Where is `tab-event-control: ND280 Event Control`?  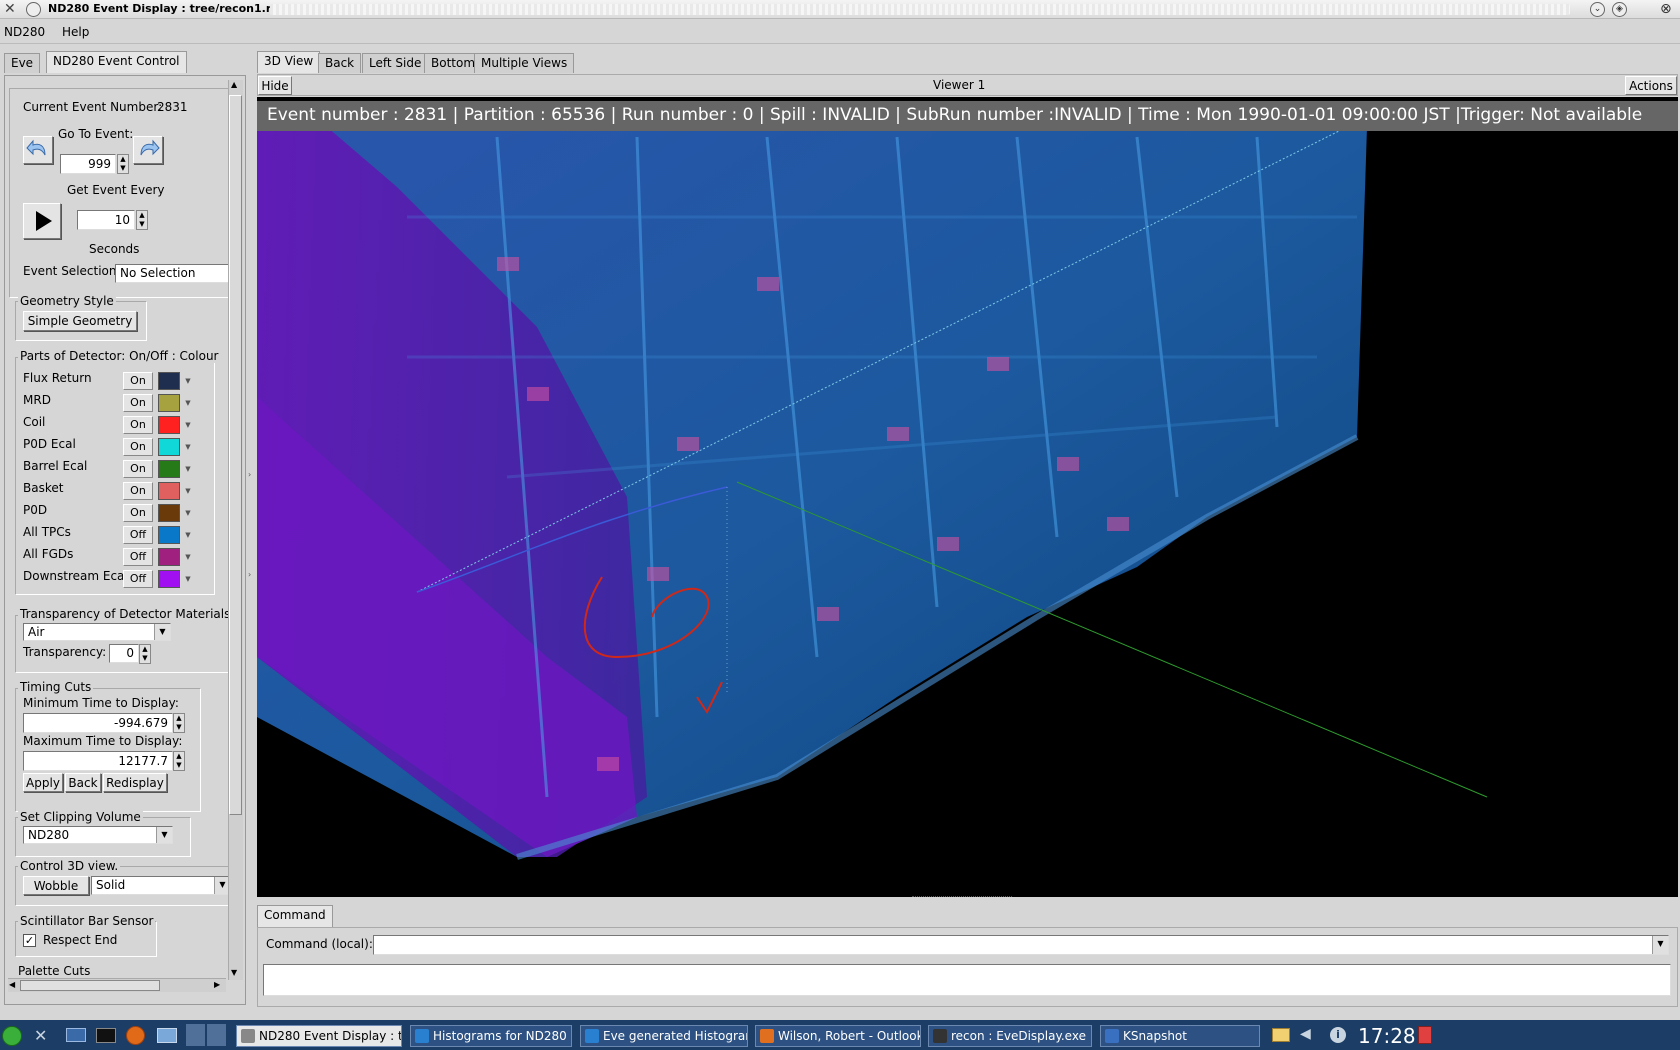 tab-event-control: ND280 Event Control is located at coordinates (116, 62).